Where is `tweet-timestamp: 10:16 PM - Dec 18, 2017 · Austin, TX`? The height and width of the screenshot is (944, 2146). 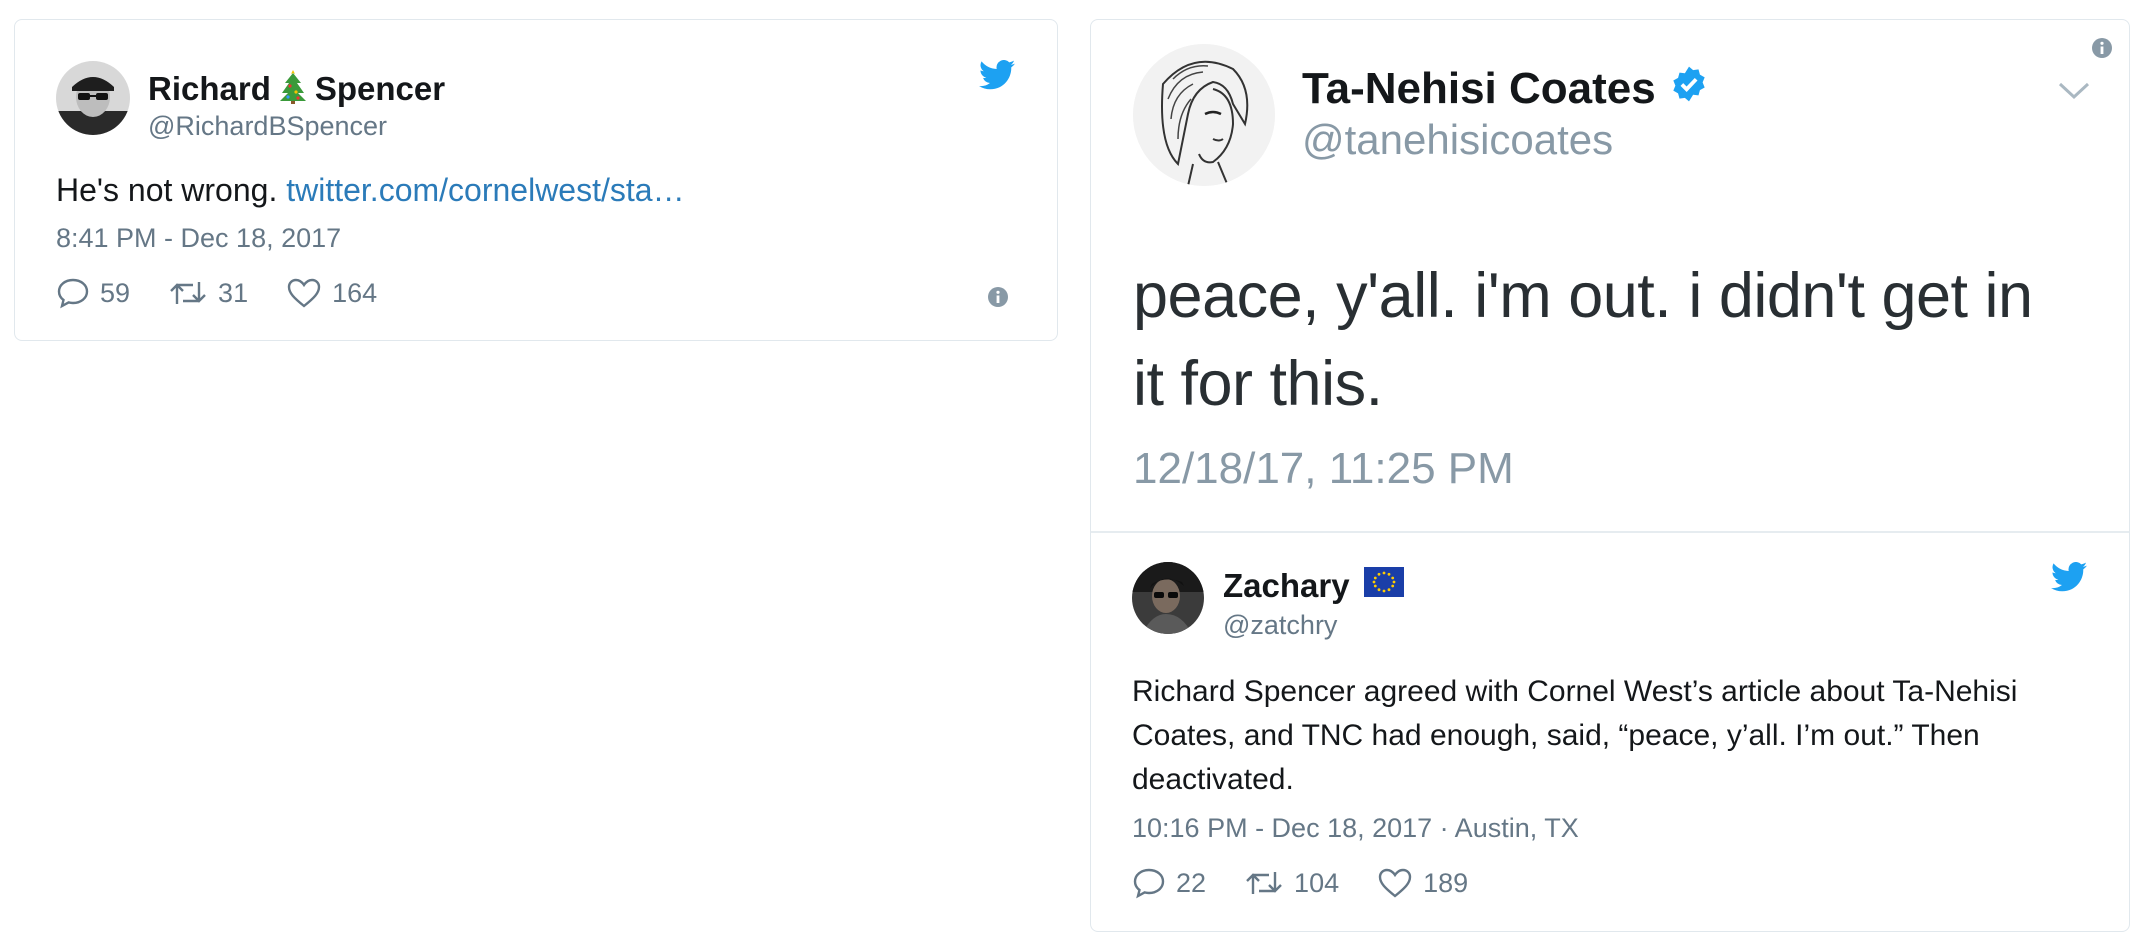 tweet-timestamp: 10:16 PM - Dec 18, 2017 · Austin, TX is located at coordinates (1355, 828).